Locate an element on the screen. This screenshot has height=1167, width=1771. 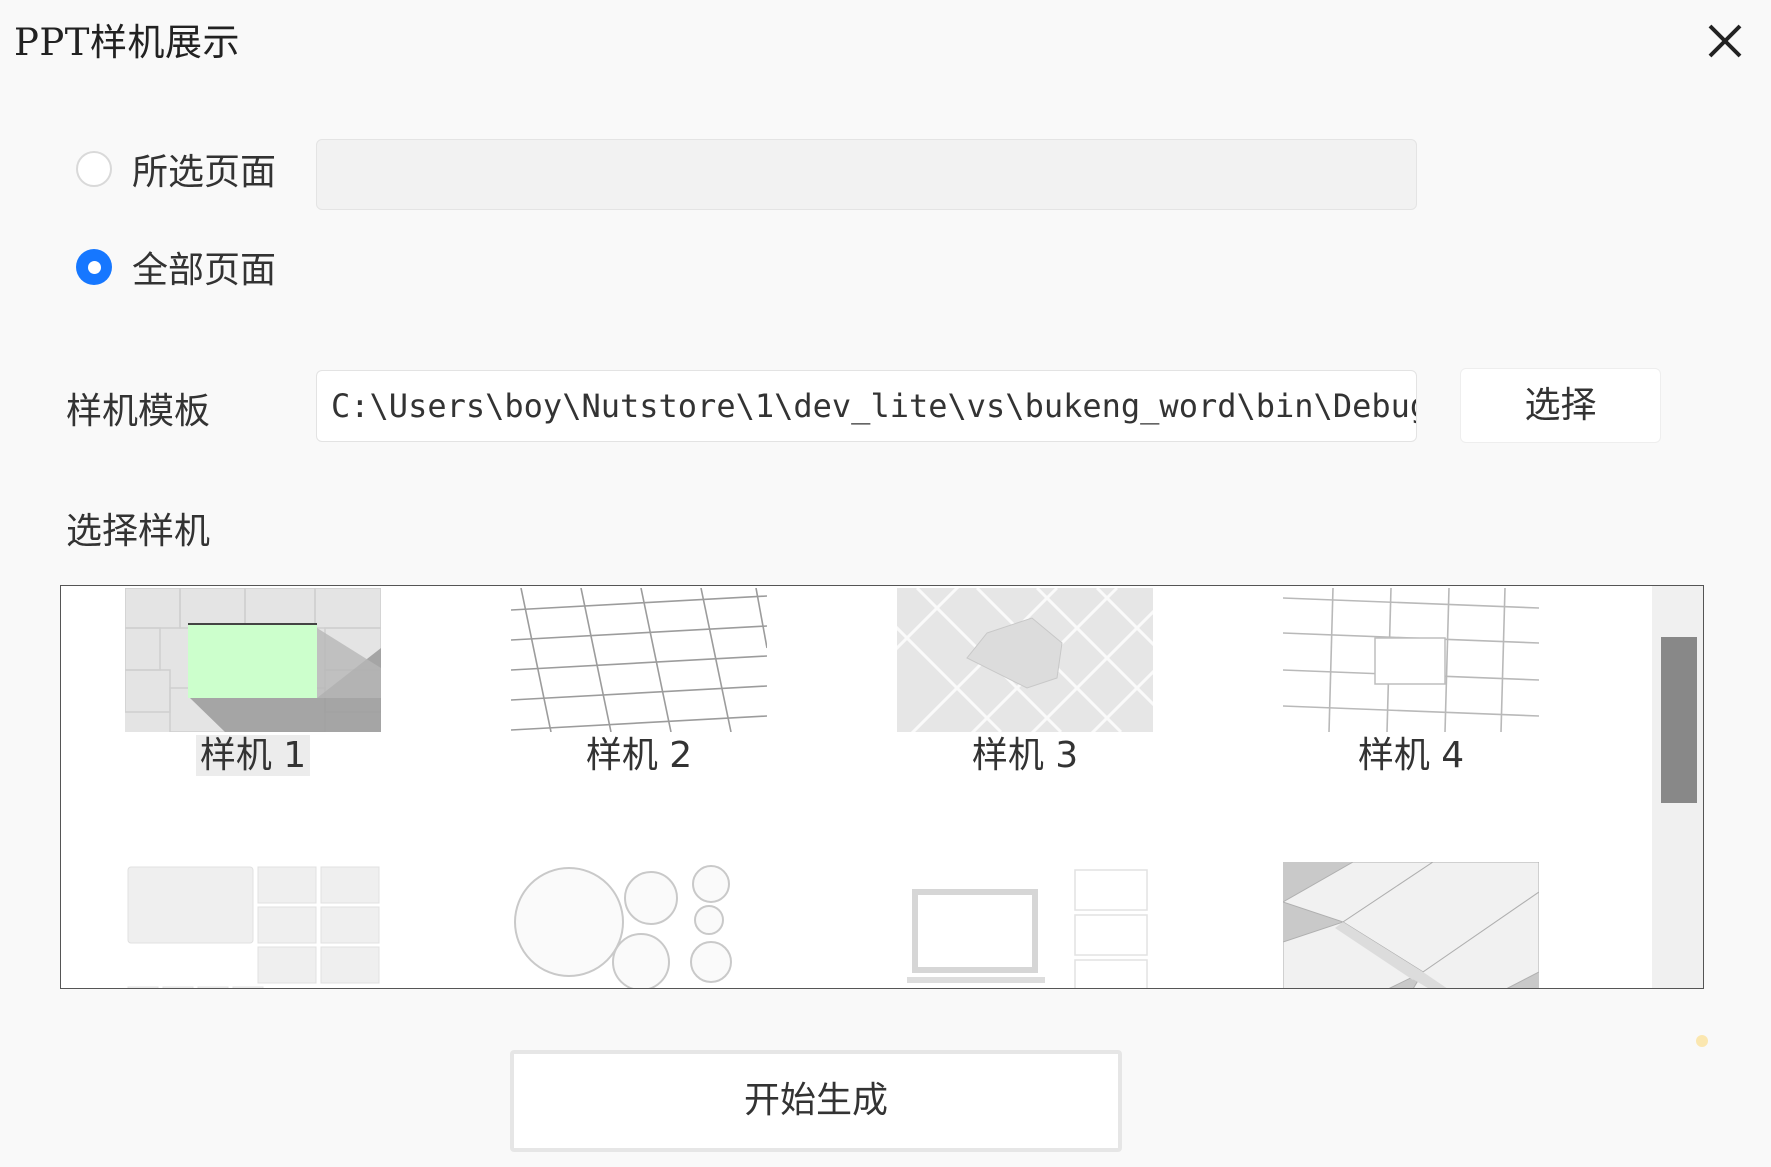
mockup-item-2: 样机 2 is located at coordinates (639, 682).